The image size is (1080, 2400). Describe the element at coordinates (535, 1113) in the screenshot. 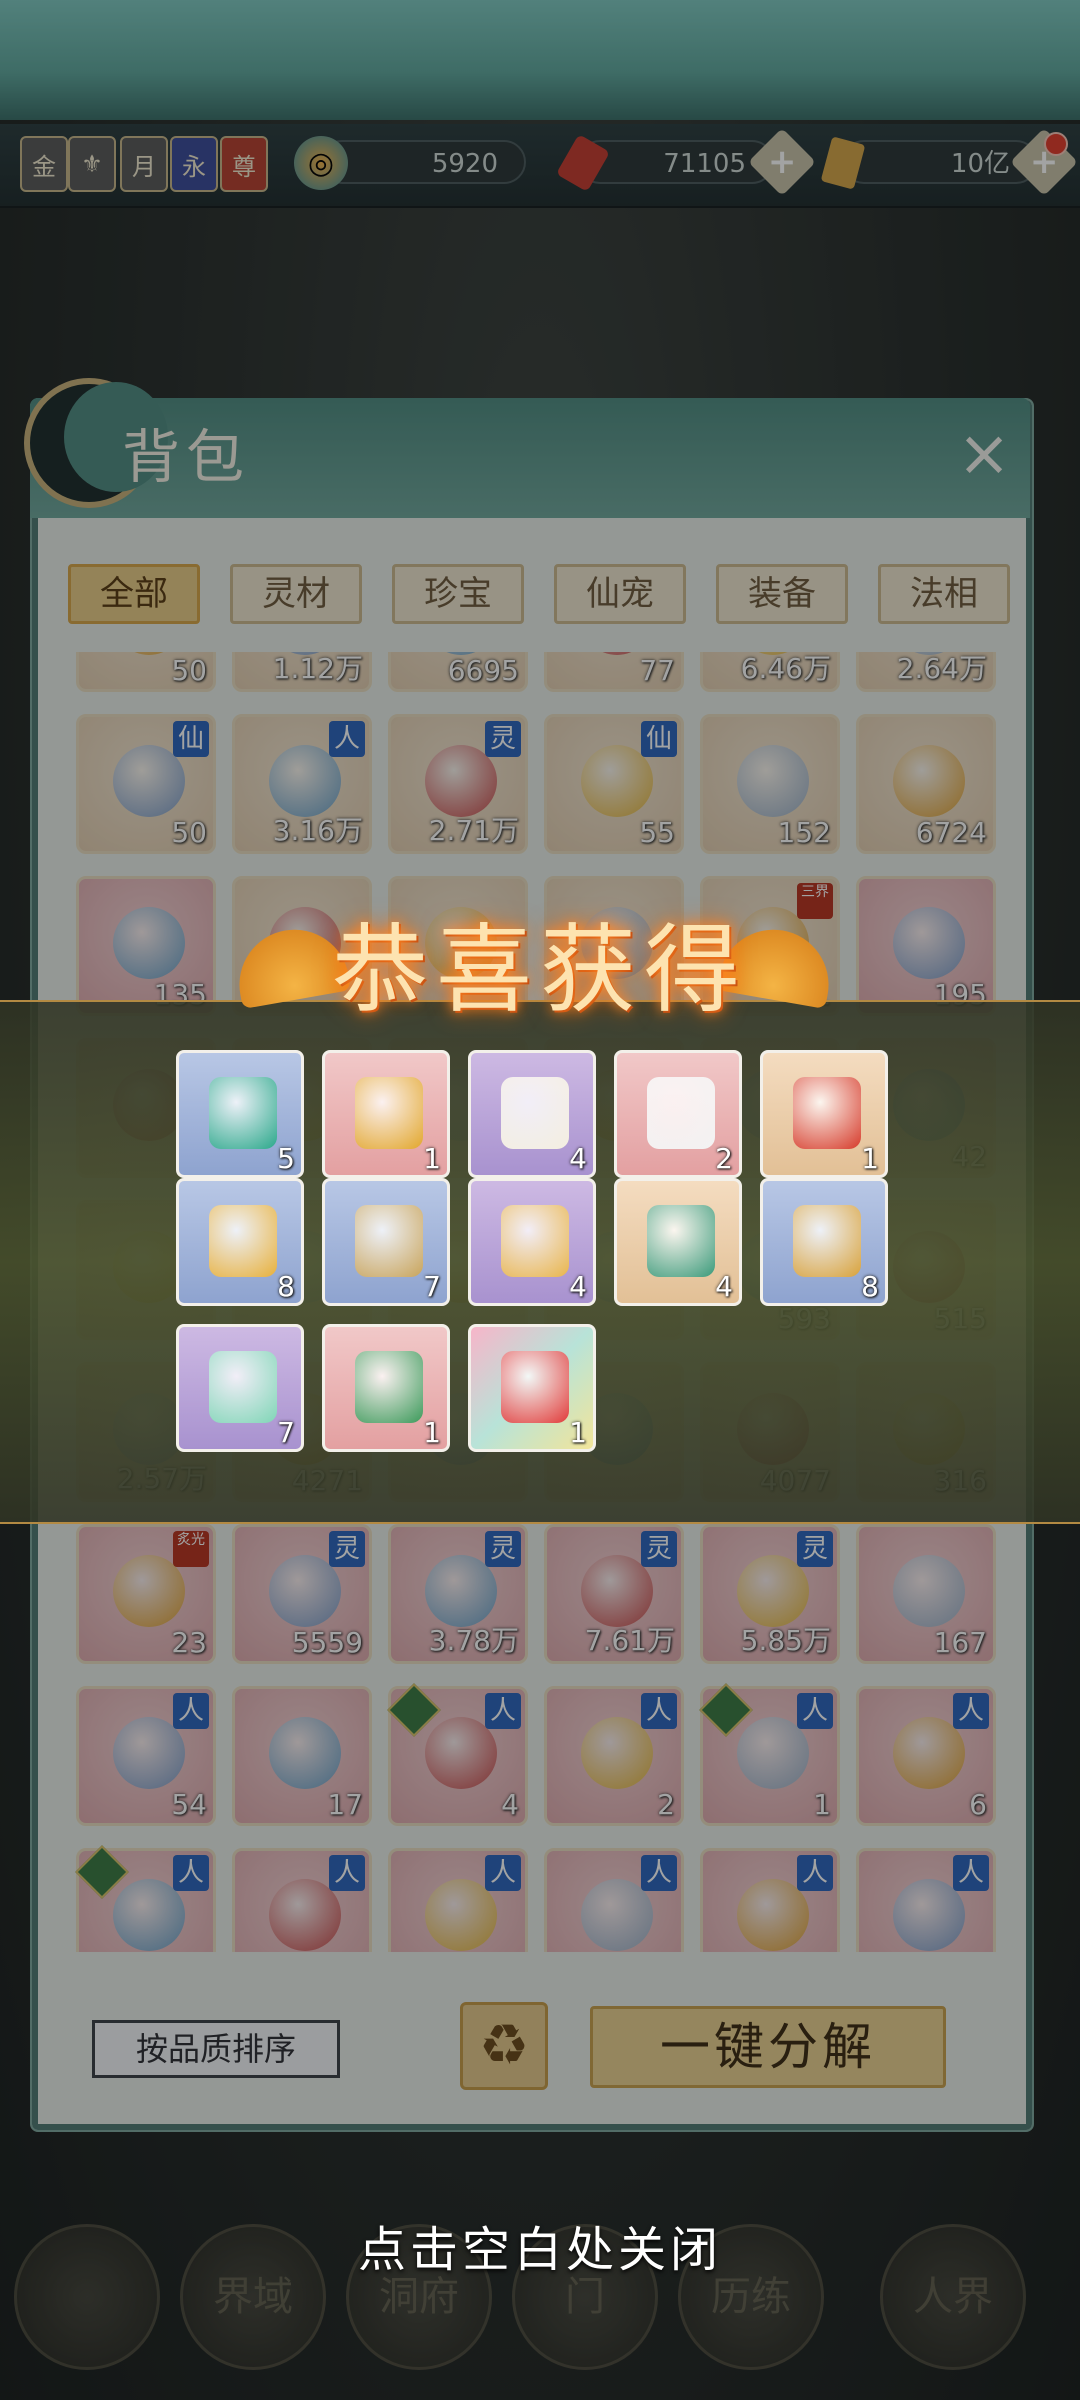

I see `doll-figurine-icon` at that location.